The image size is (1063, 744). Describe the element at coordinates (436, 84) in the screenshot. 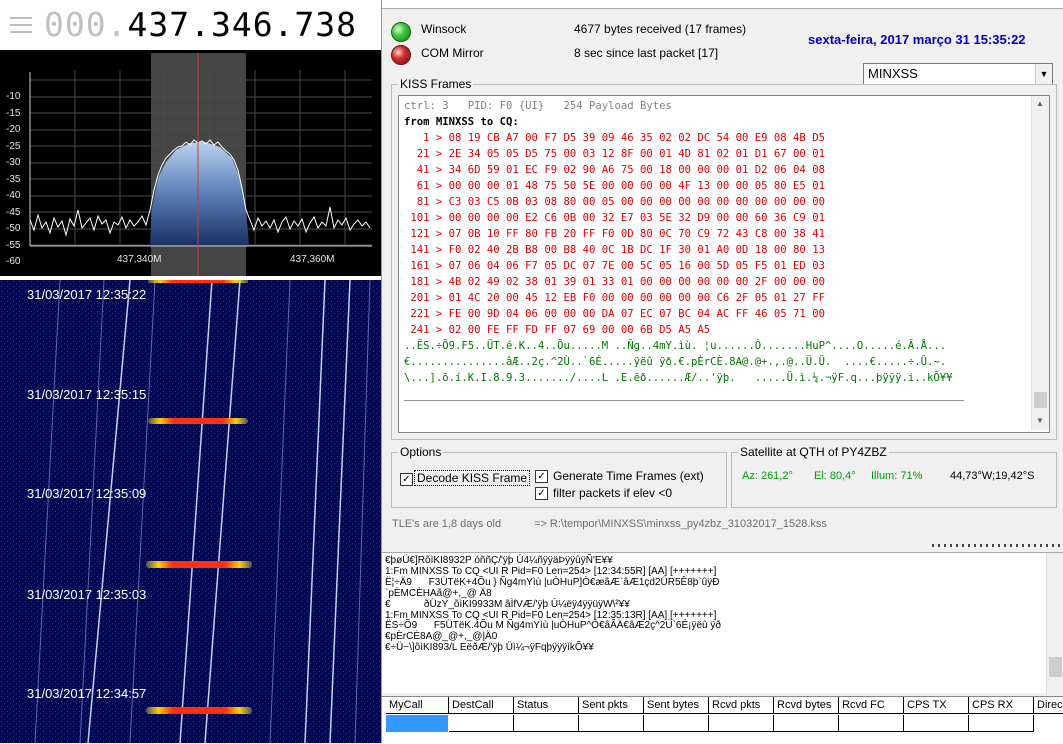

I see `kiss-frames-title: KISS Frames` at that location.